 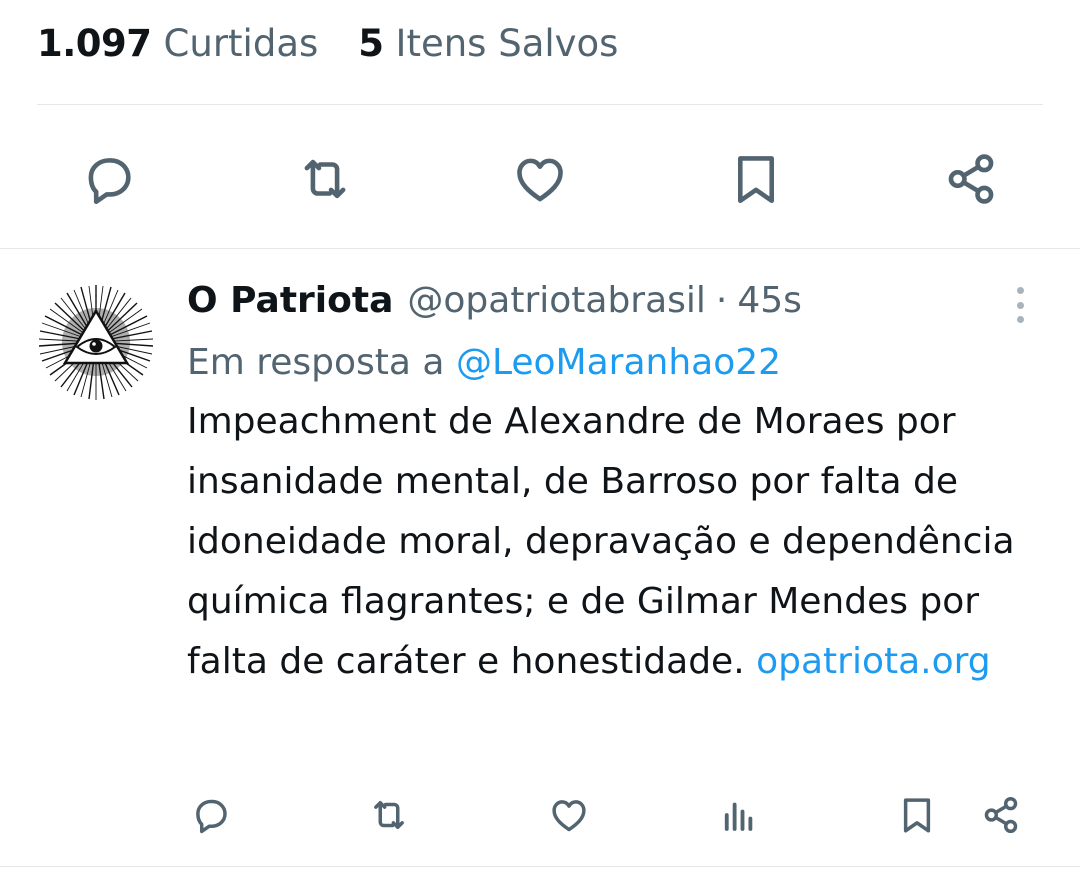 What do you see at coordinates (316, 362) in the screenshot?
I see `replying-prefix: Em resposta a` at bounding box center [316, 362].